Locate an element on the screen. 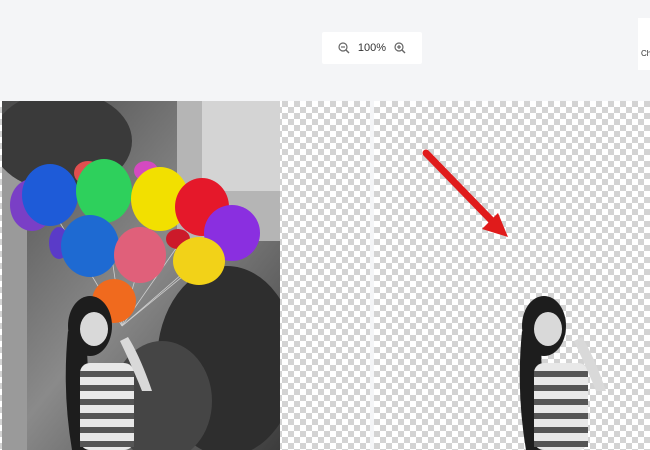  zoom-level: 100% is located at coordinates (372, 48).